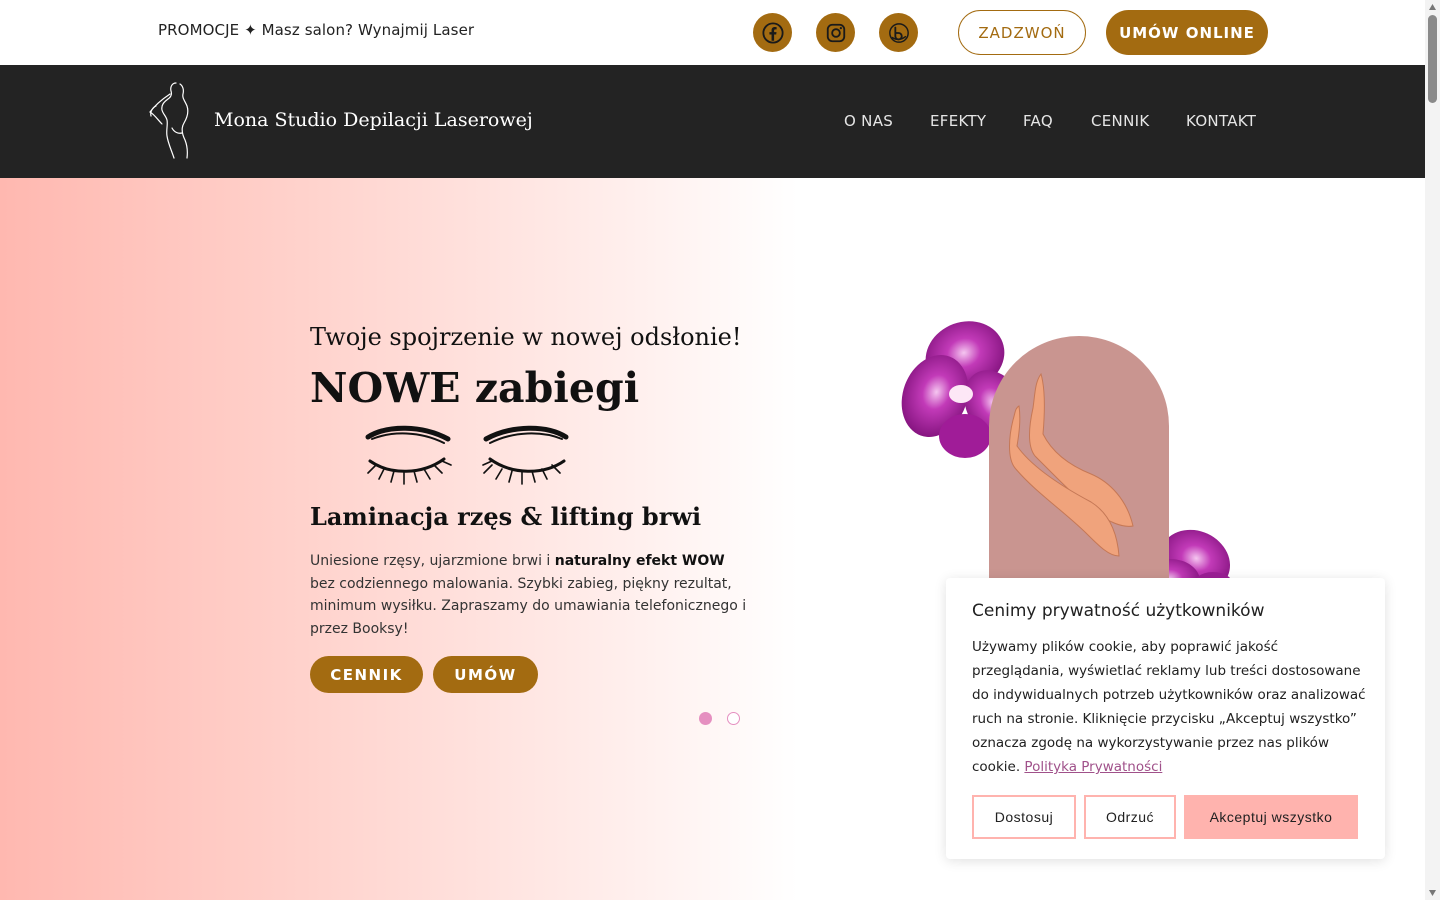  Describe the element at coordinates (366, 674) in the screenshot. I see `price-list-button: CENNIK` at that location.